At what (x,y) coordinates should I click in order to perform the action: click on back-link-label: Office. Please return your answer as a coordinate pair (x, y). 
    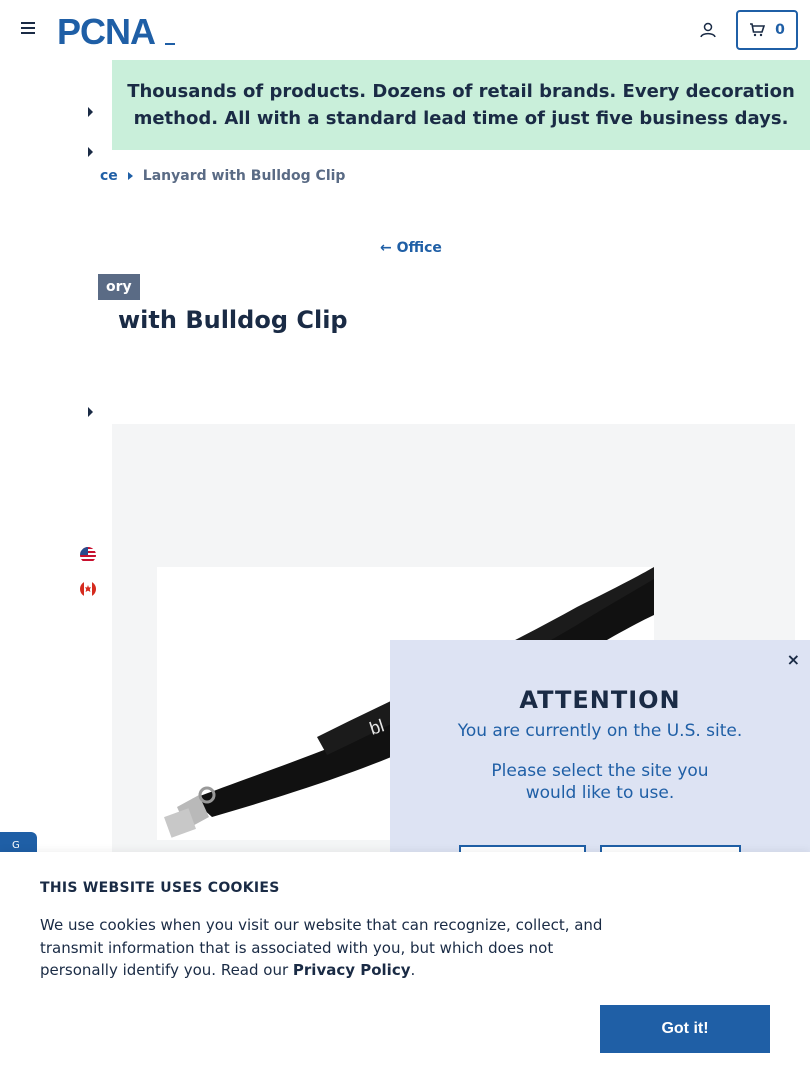
    Looking at the image, I should click on (419, 248).